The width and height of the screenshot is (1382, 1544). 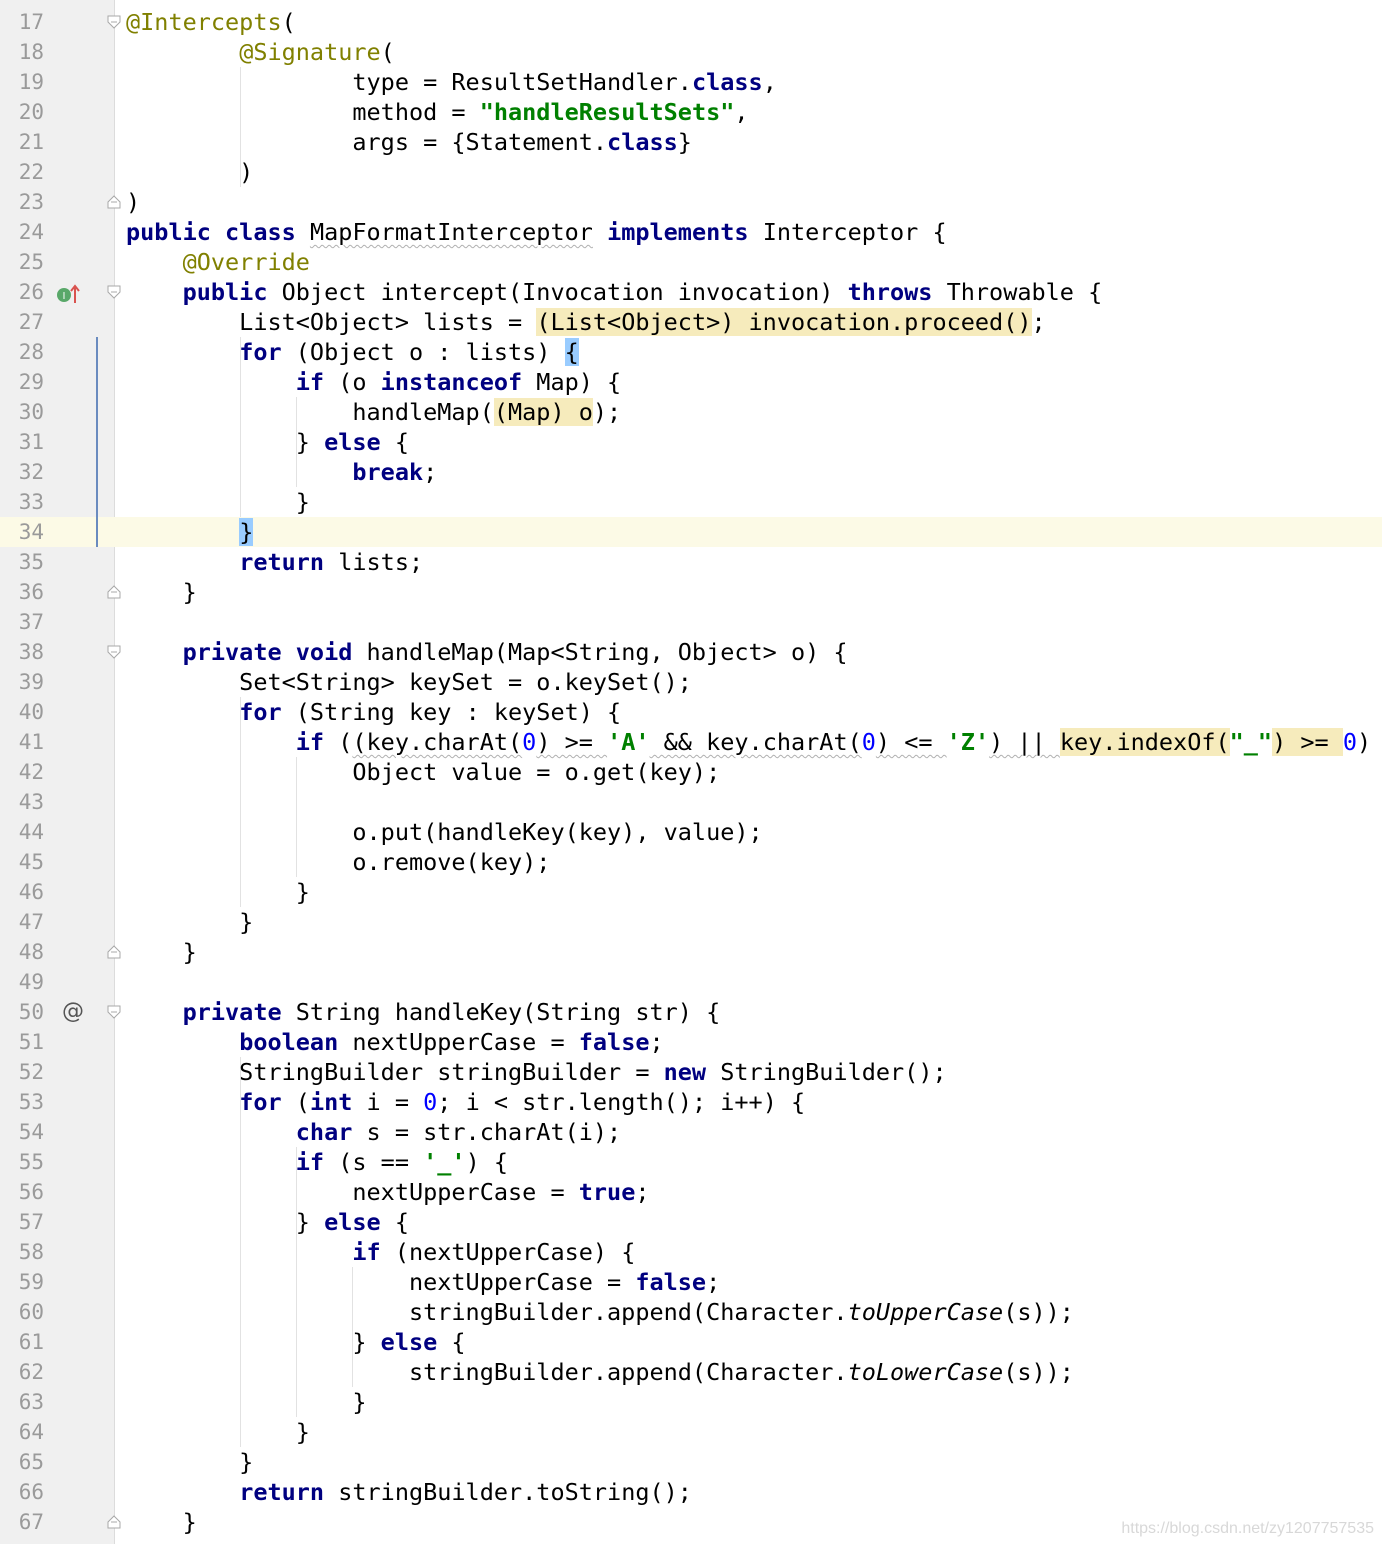 What do you see at coordinates (691, 1222) in the screenshot?
I see `code-line: 57 } else {` at bounding box center [691, 1222].